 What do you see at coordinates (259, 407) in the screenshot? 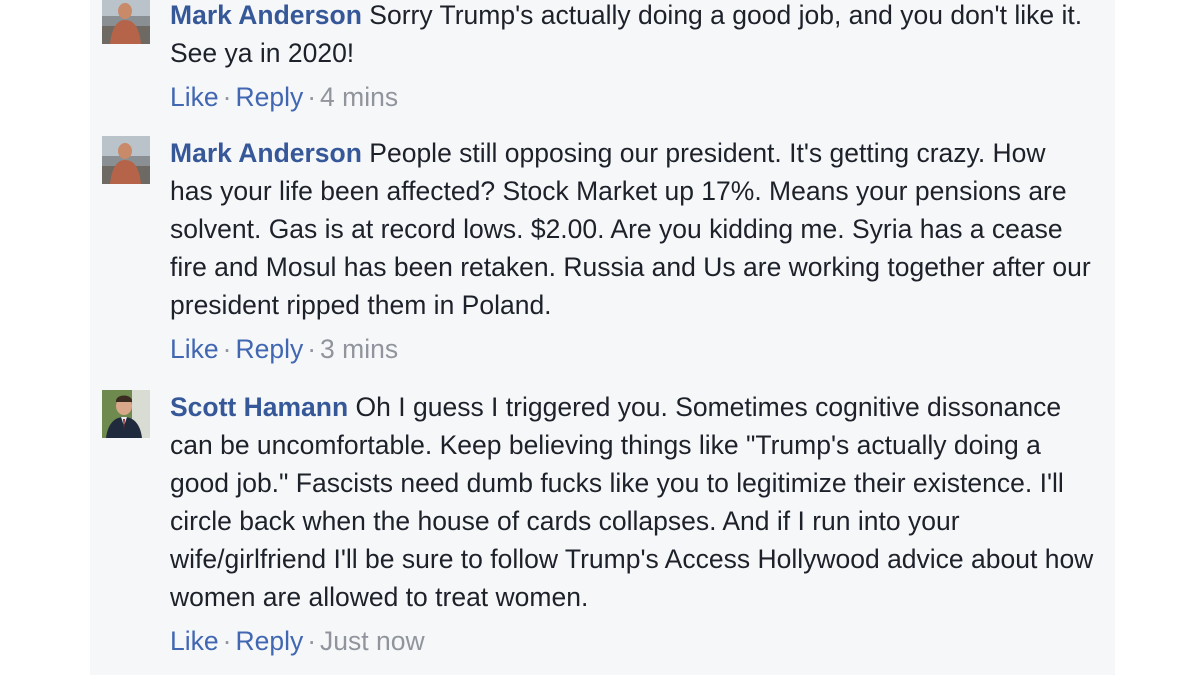
I see `comment-author: Scott Hamann` at bounding box center [259, 407].